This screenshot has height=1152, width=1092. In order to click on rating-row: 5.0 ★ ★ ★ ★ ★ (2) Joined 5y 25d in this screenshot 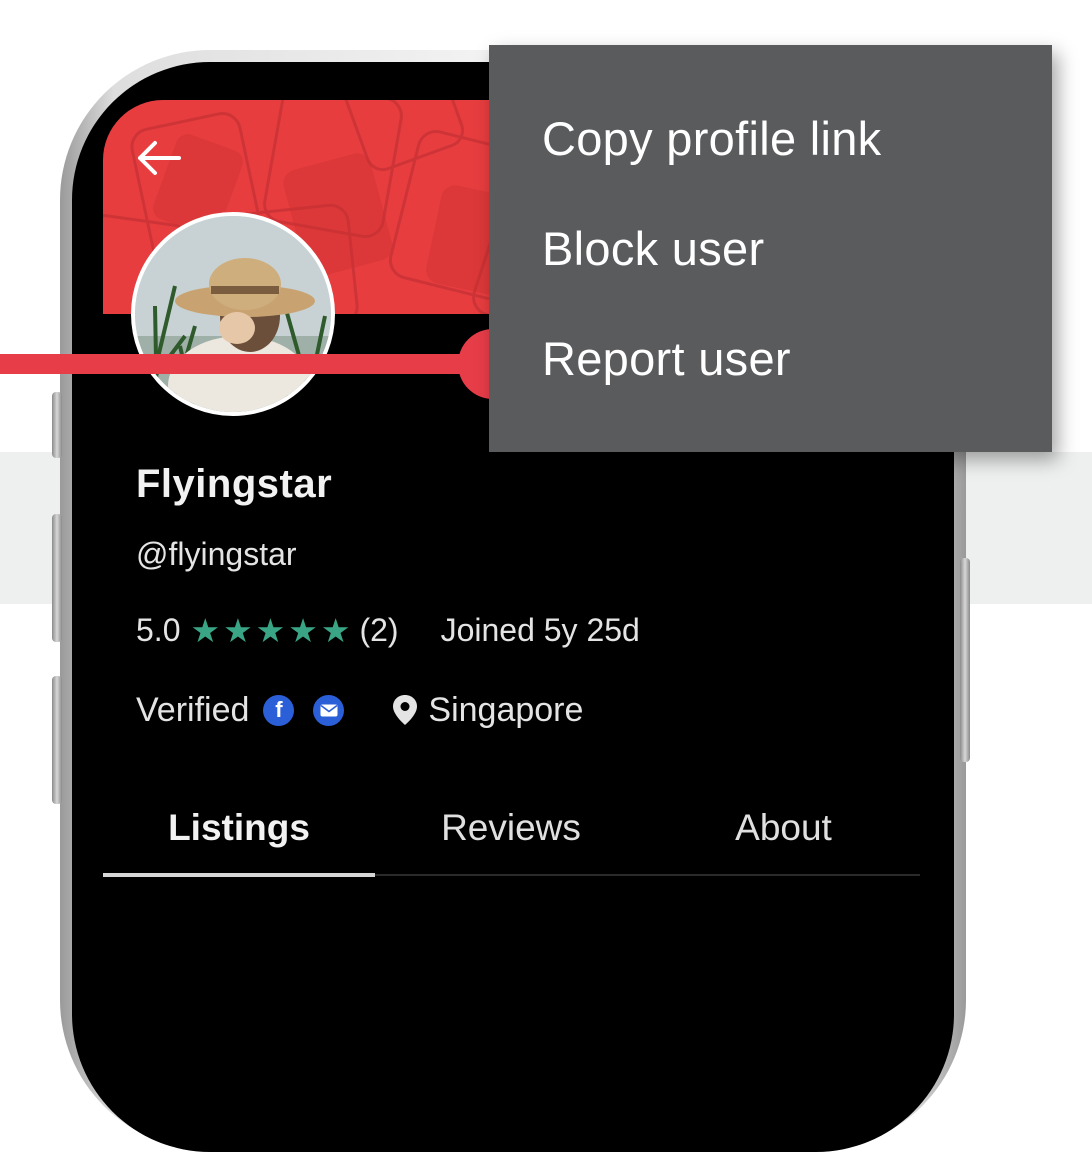, I will do `click(516, 630)`.